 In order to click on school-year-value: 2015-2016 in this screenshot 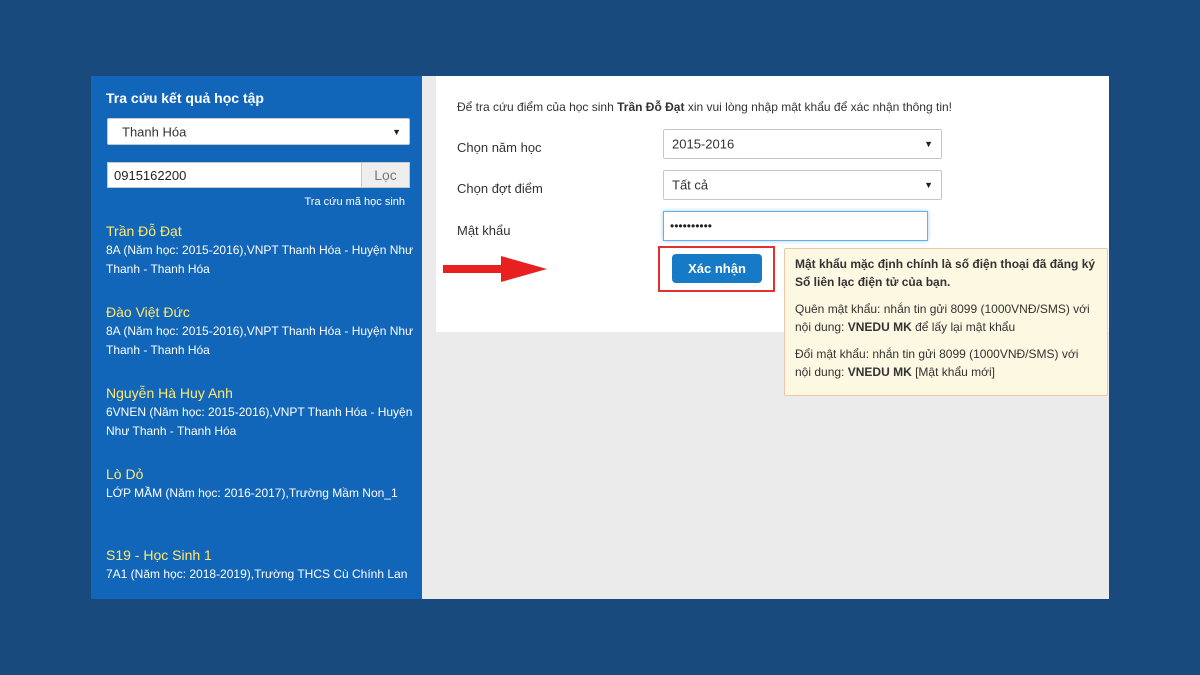, I will do `click(703, 144)`.